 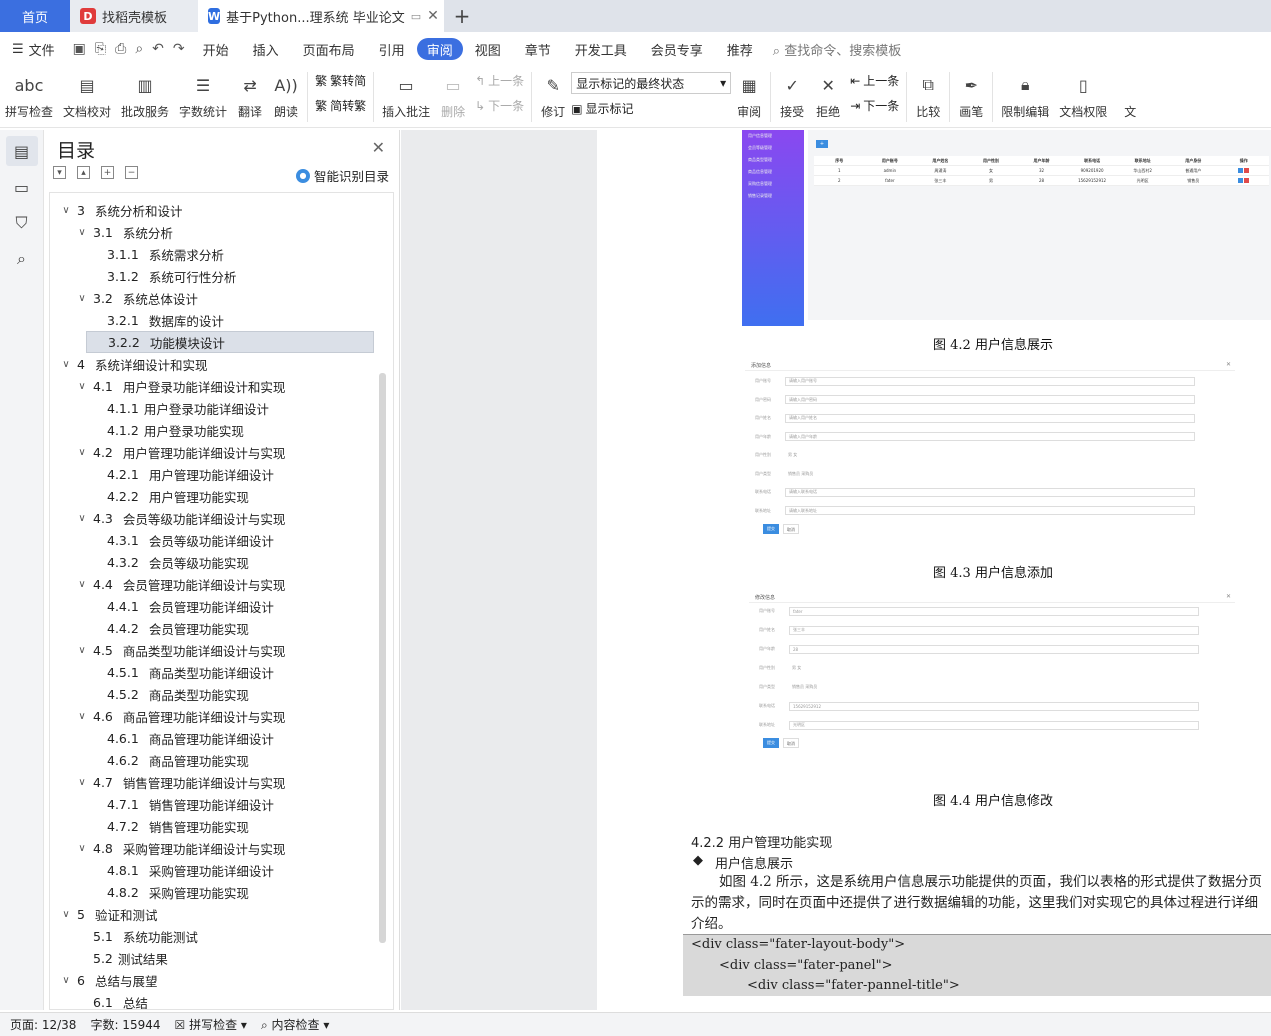 What do you see at coordinates (221, 408) in the screenshot?
I see `toc-item: 4.1.1 用户登录功能详细设计` at bounding box center [221, 408].